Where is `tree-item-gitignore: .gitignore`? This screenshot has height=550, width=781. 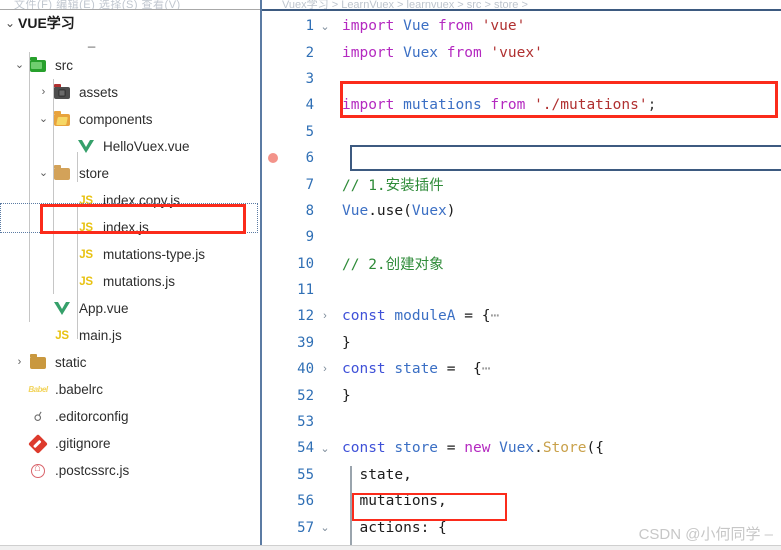 tree-item-gitignore: .gitignore is located at coordinates (130, 443).